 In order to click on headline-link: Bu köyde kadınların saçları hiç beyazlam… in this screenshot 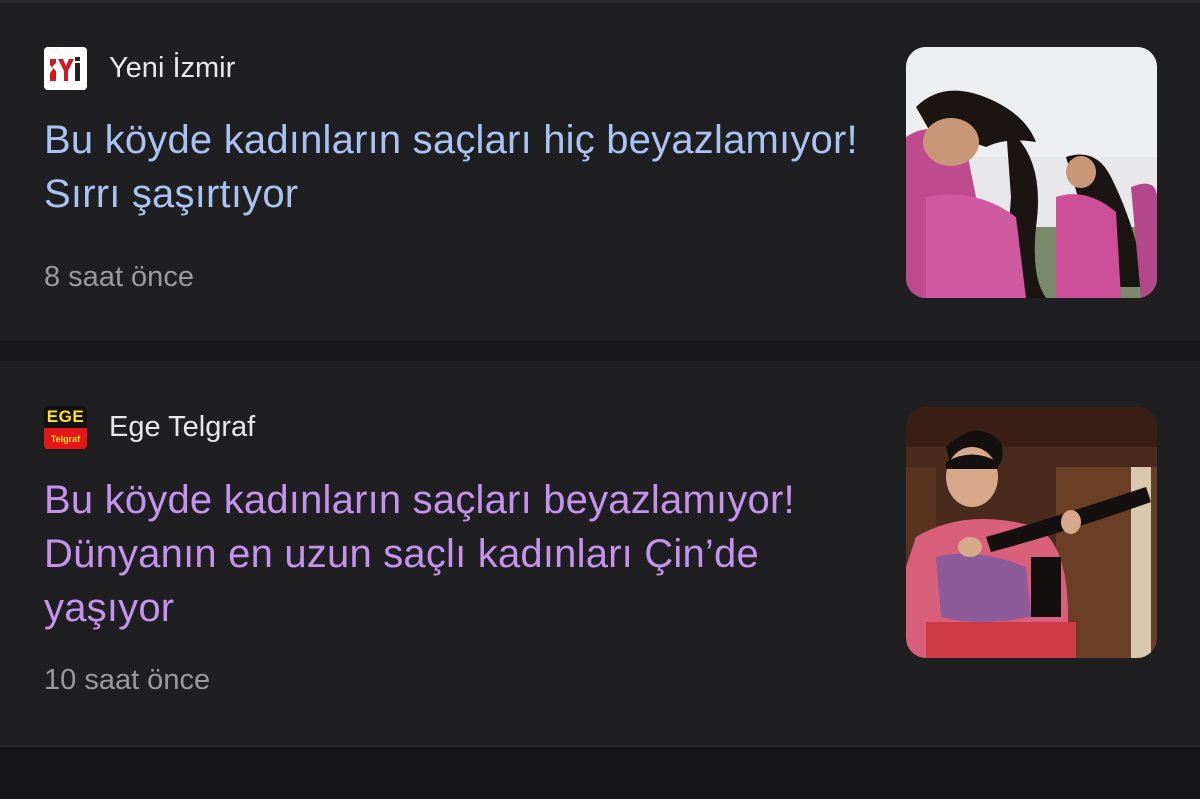, I will do `click(464, 167)`.